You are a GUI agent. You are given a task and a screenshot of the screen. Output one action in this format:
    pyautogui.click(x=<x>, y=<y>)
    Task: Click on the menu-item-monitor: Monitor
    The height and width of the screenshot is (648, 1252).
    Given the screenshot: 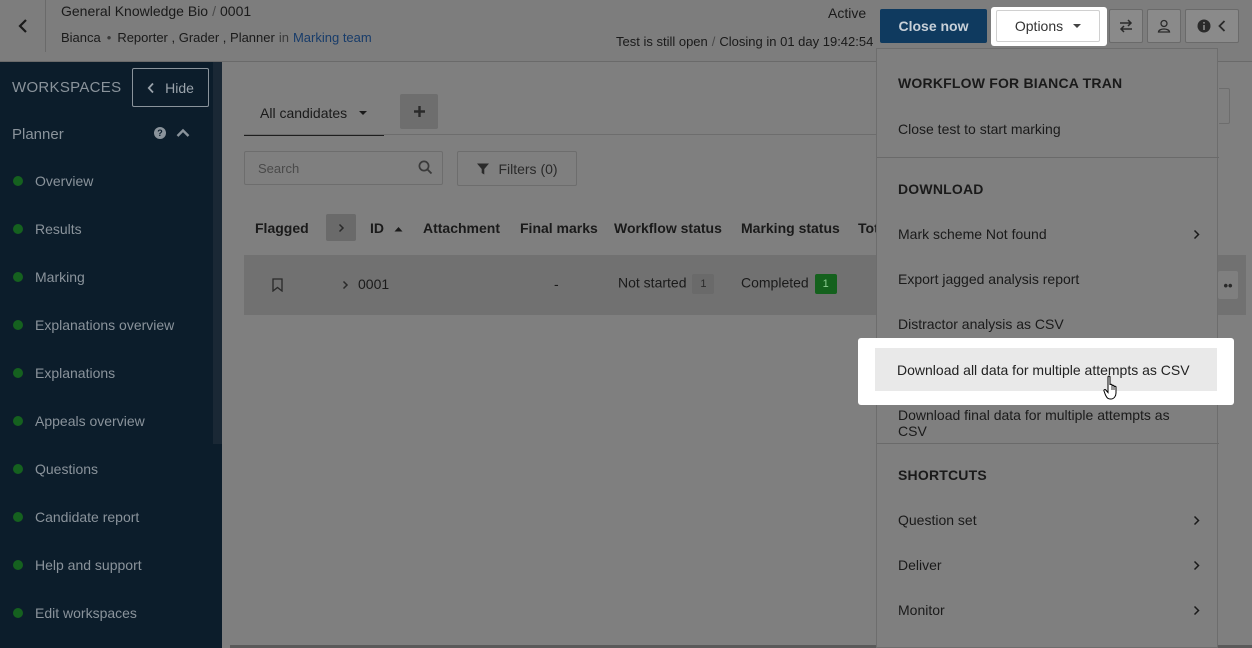 What is the action you would take?
    pyautogui.click(x=1053, y=610)
    